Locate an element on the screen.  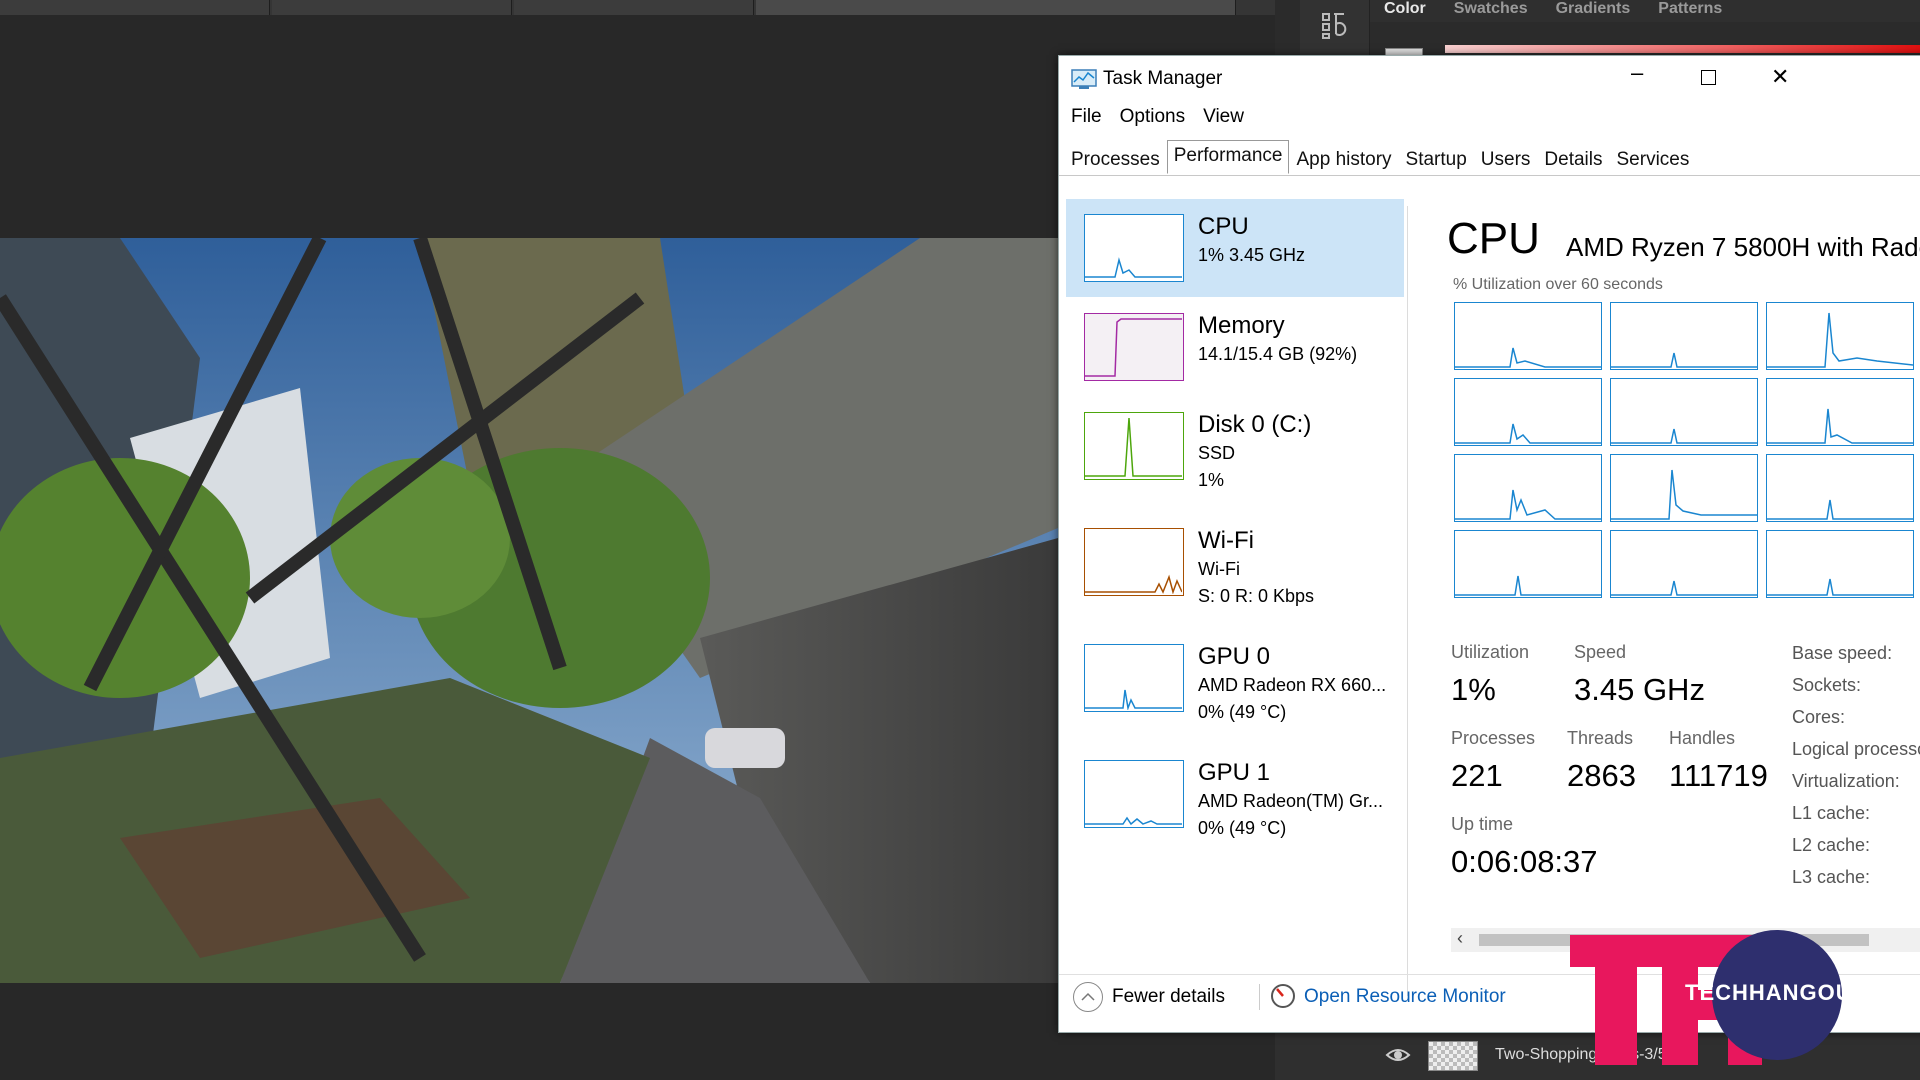
logical-processors-label: Logical processors: is located at coordinates (1856, 749).